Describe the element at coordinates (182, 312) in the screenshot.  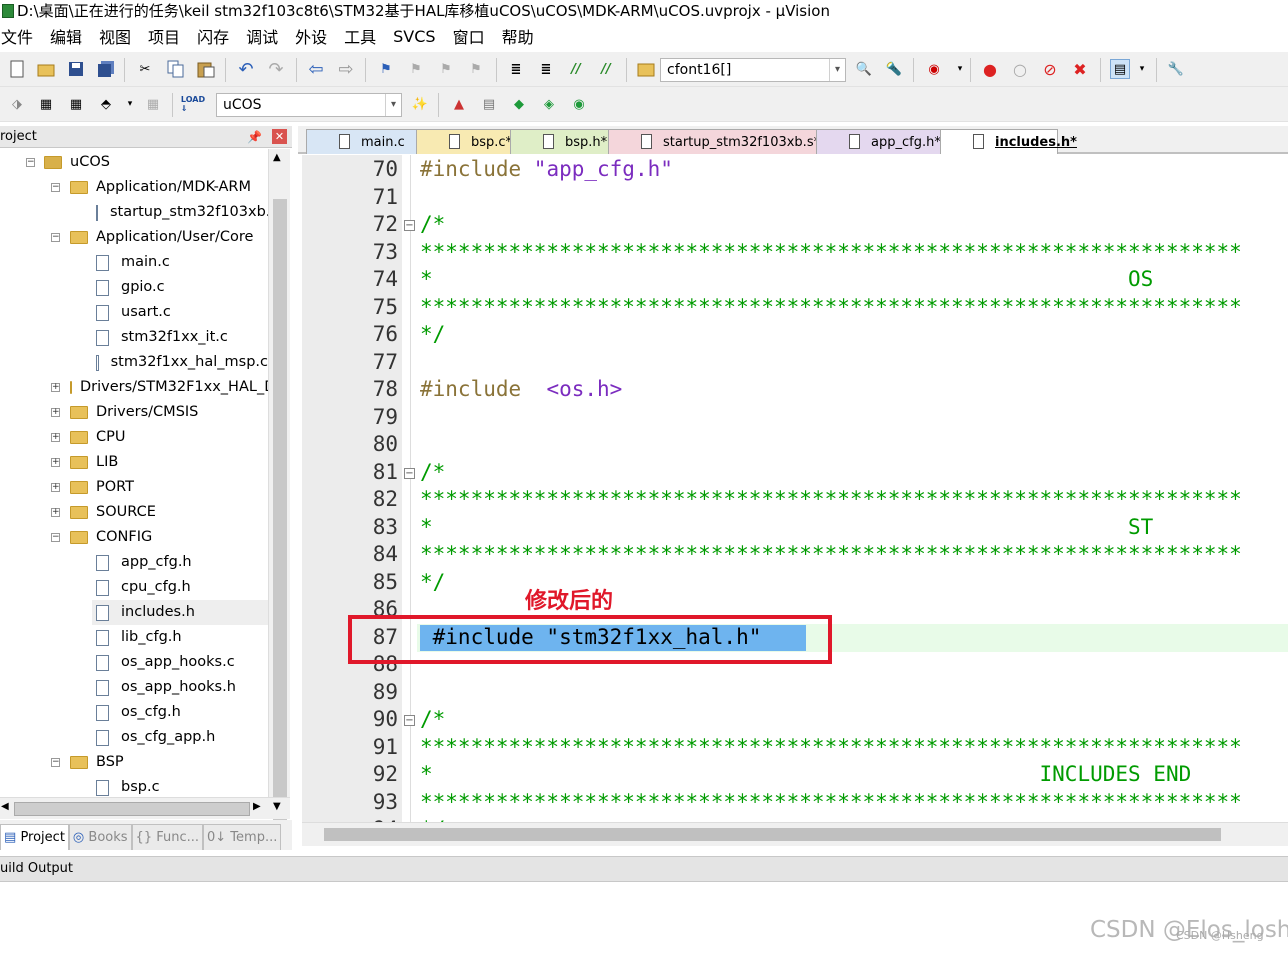
I see `tree-file-item: usart.c` at that location.